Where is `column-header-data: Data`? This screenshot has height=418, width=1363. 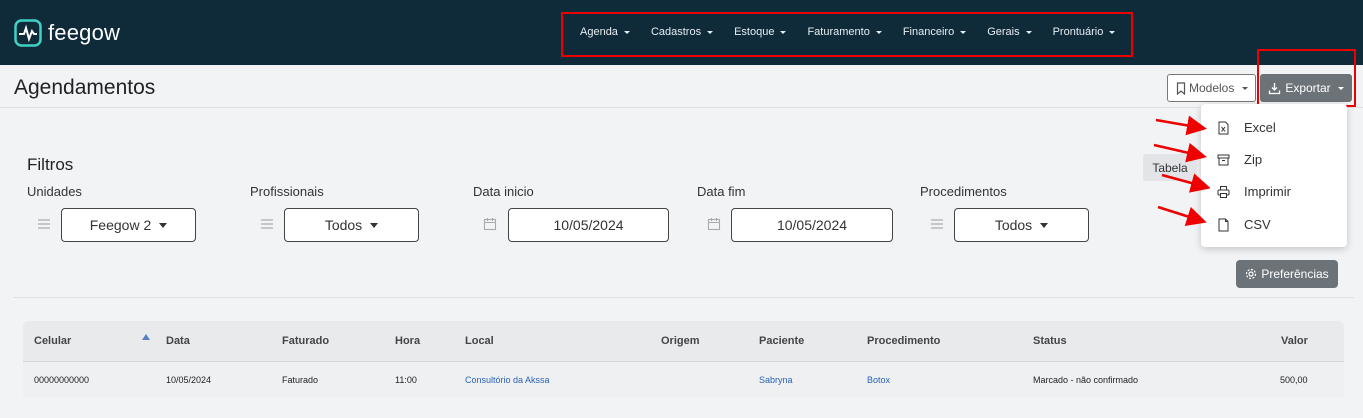 column-header-data: Data is located at coordinates (178, 341).